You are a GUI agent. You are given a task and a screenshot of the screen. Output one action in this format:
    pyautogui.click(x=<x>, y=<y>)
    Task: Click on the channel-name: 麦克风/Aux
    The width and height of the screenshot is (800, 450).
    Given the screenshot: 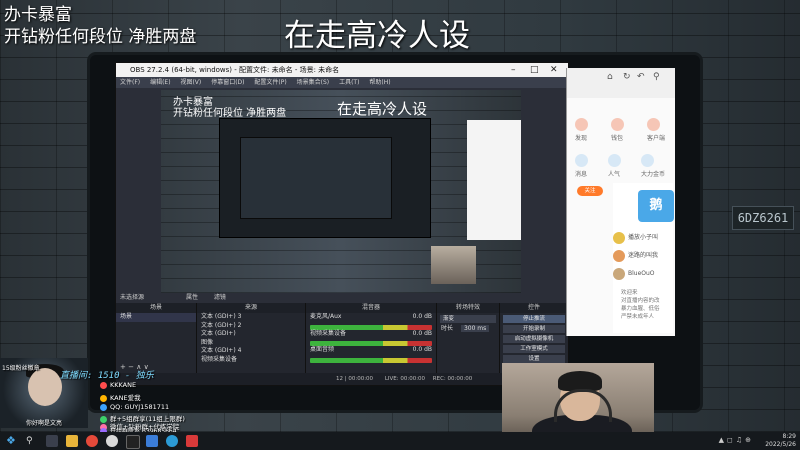 What is the action you would take?
    pyautogui.click(x=326, y=316)
    